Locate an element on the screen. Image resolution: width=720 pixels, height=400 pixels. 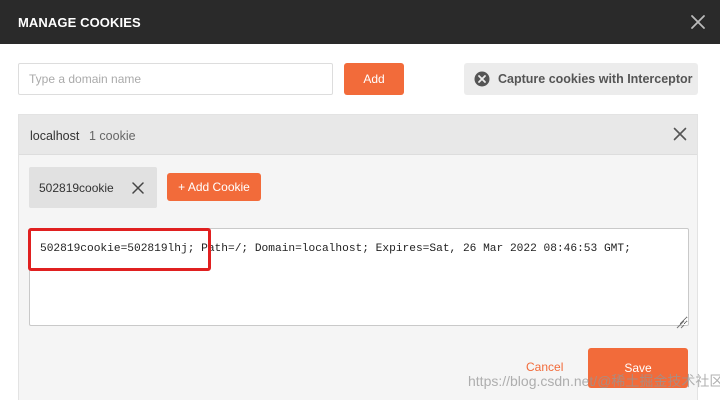
cookie-chip-label: 502819cookie is located at coordinates (76, 188).